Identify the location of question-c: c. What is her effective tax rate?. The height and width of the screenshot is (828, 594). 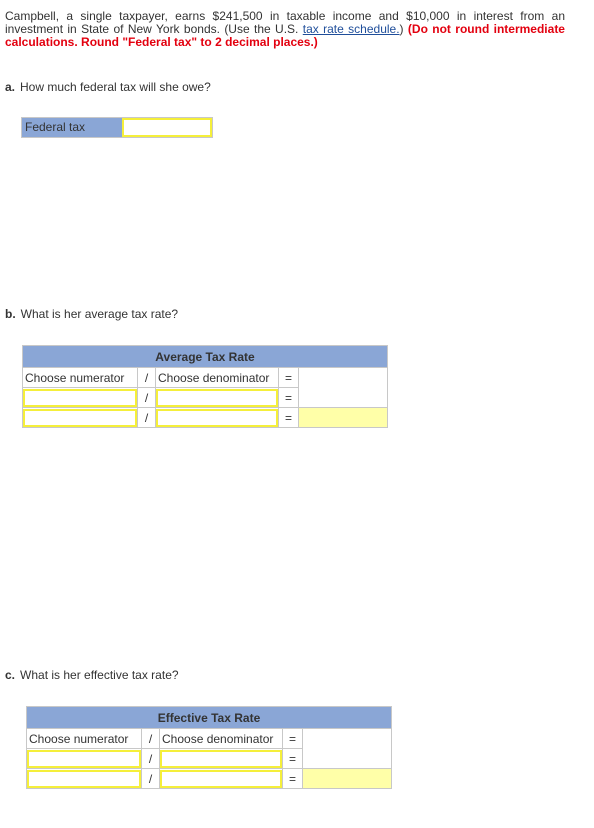
(92, 675).